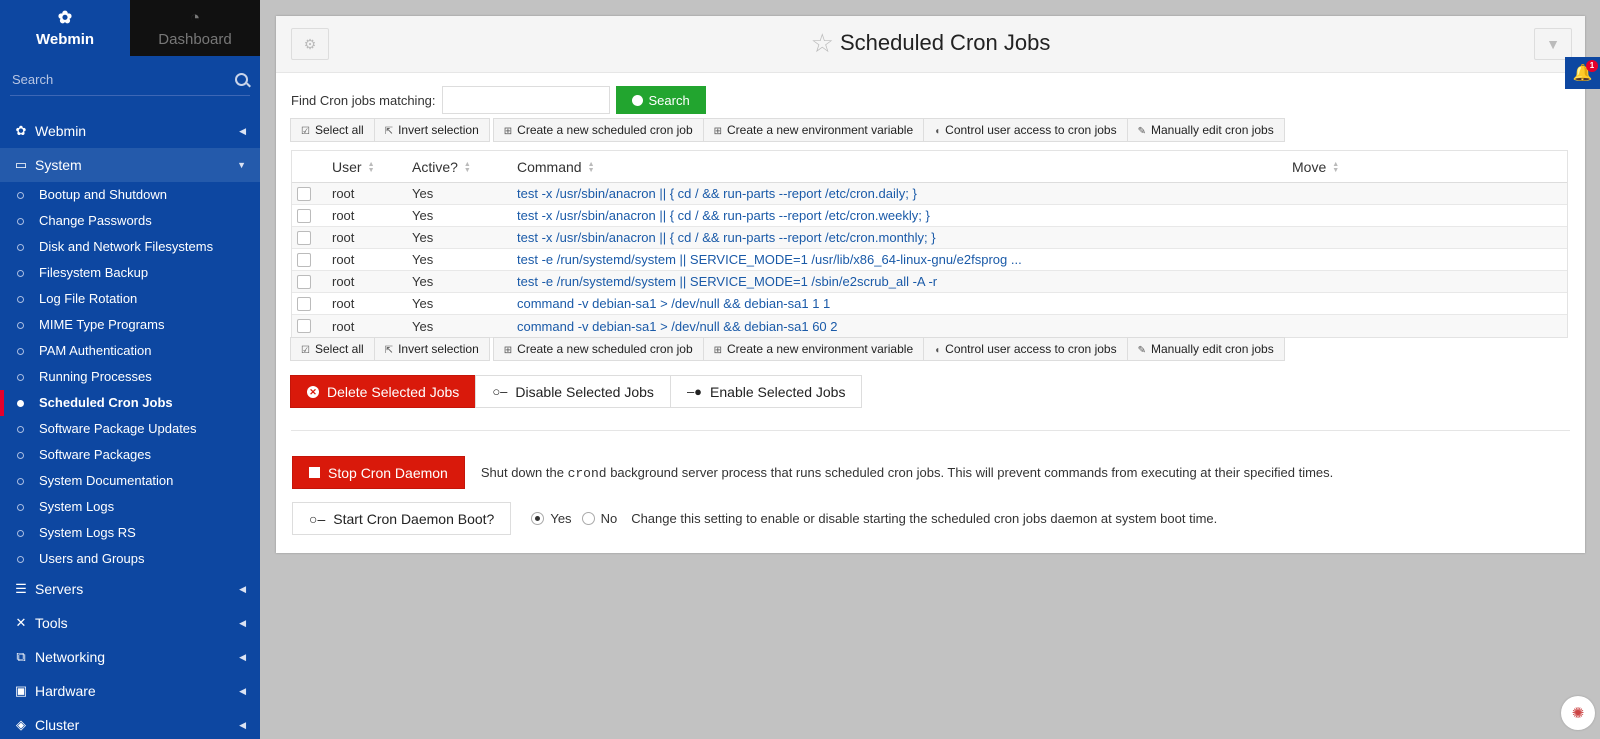  What do you see at coordinates (130, 299) in the screenshot?
I see `sidebar-item-log-rotation: Log File Rotation` at bounding box center [130, 299].